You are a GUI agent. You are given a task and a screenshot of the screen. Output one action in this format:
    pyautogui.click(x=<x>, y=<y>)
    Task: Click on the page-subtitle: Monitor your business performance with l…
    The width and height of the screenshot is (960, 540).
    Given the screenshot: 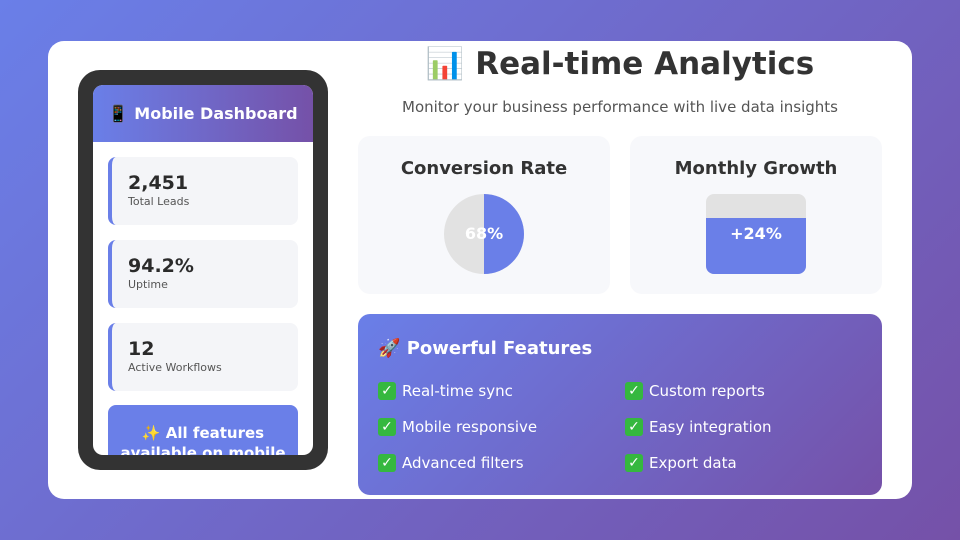 What is the action you would take?
    pyautogui.click(x=620, y=107)
    